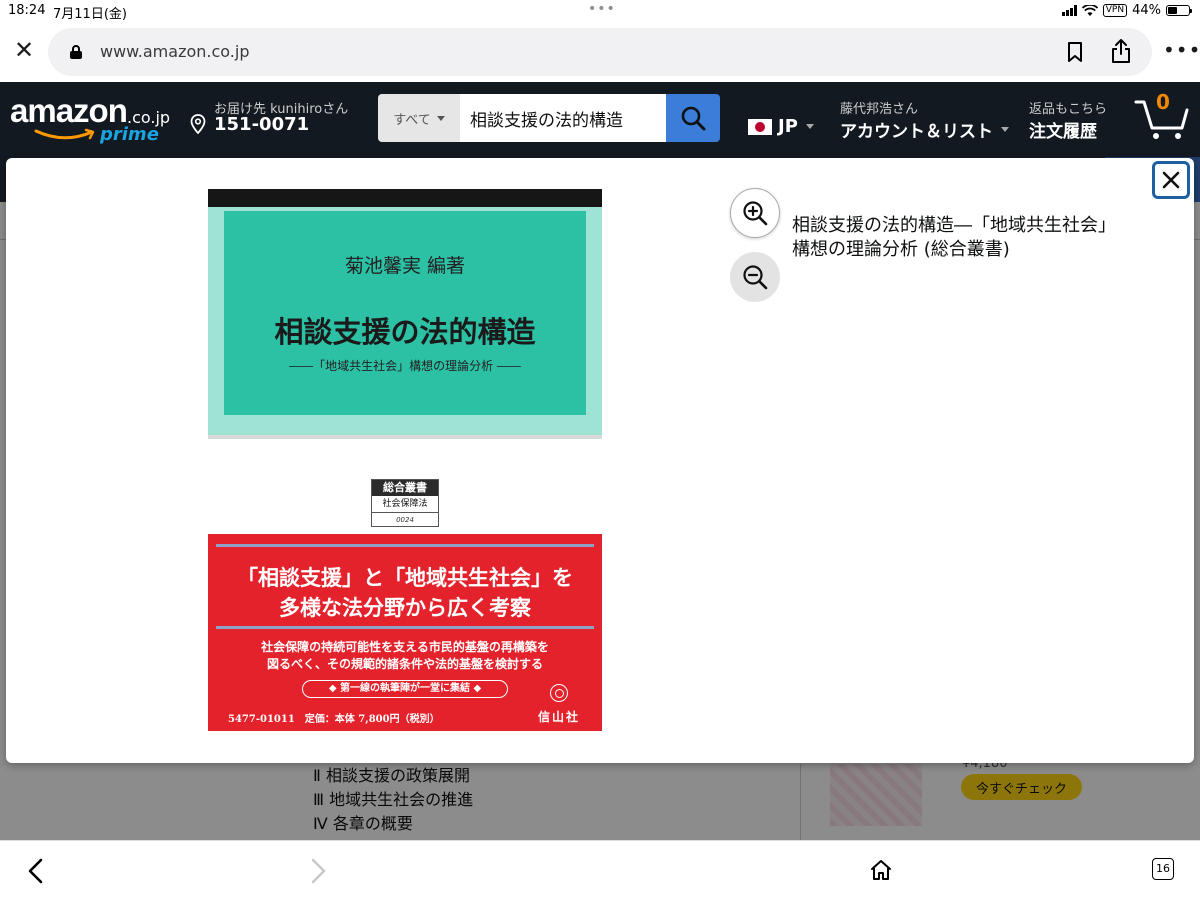 This screenshot has height=900, width=1200. I want to click on orders-label: 注文履歴, so click(1063, 132).